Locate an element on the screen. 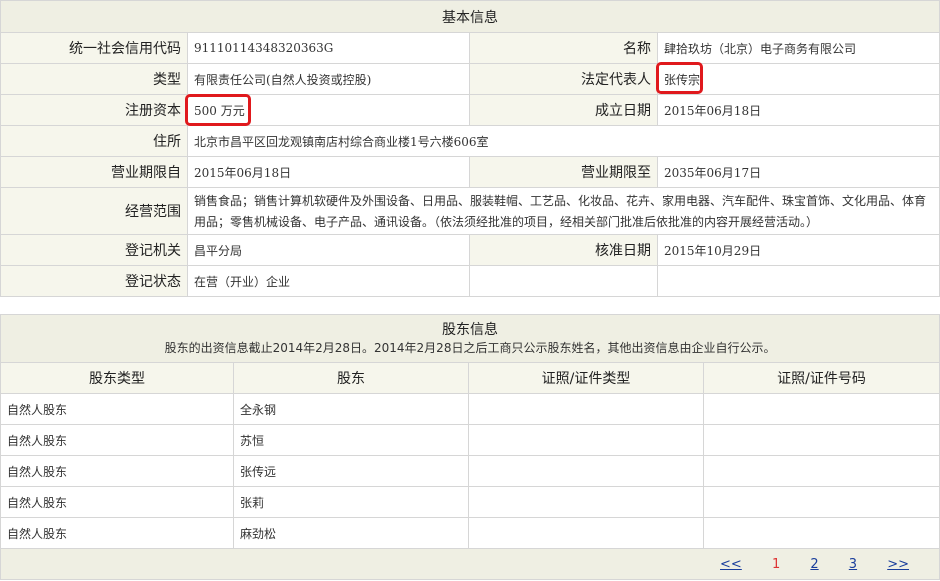 The image size is (940, 581). table-row: 自然人股东 全永钢 is located at coordinates (470, 409).